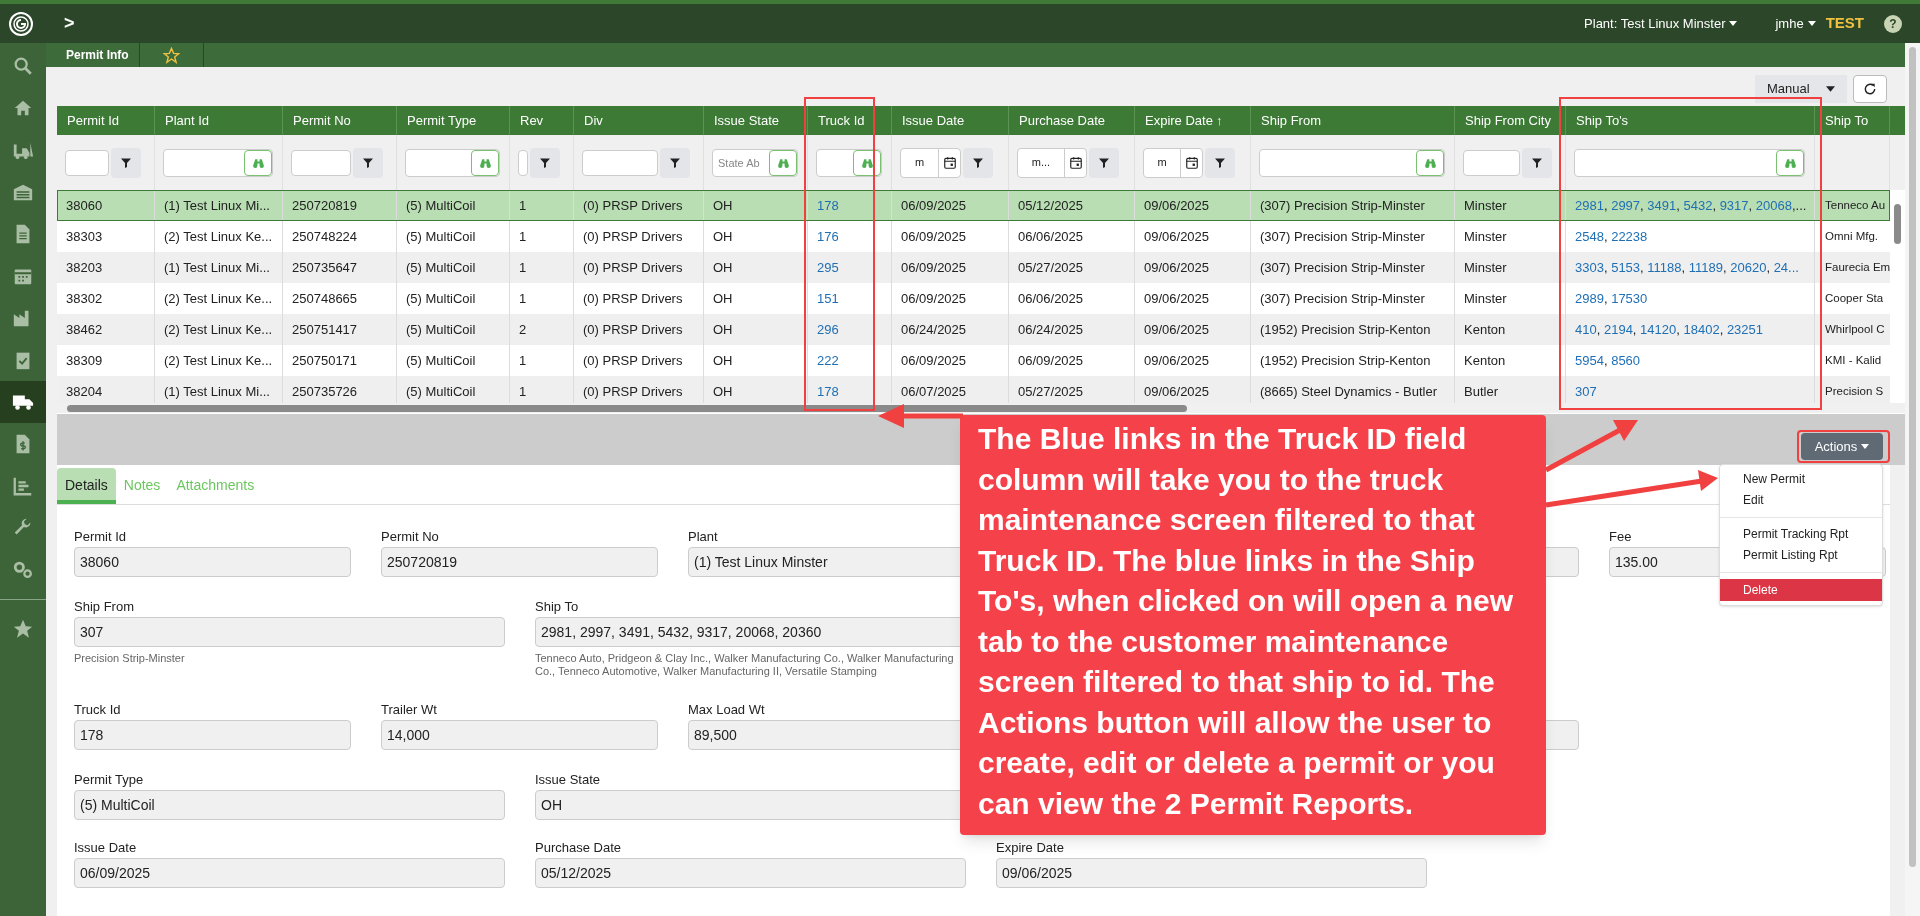 This screenshot has width=1920, height=916. What do you see at coordinates (1589, 236) in the screenshot?
I see `ship-to-link: 2548` at bounding box center [1589, 236].